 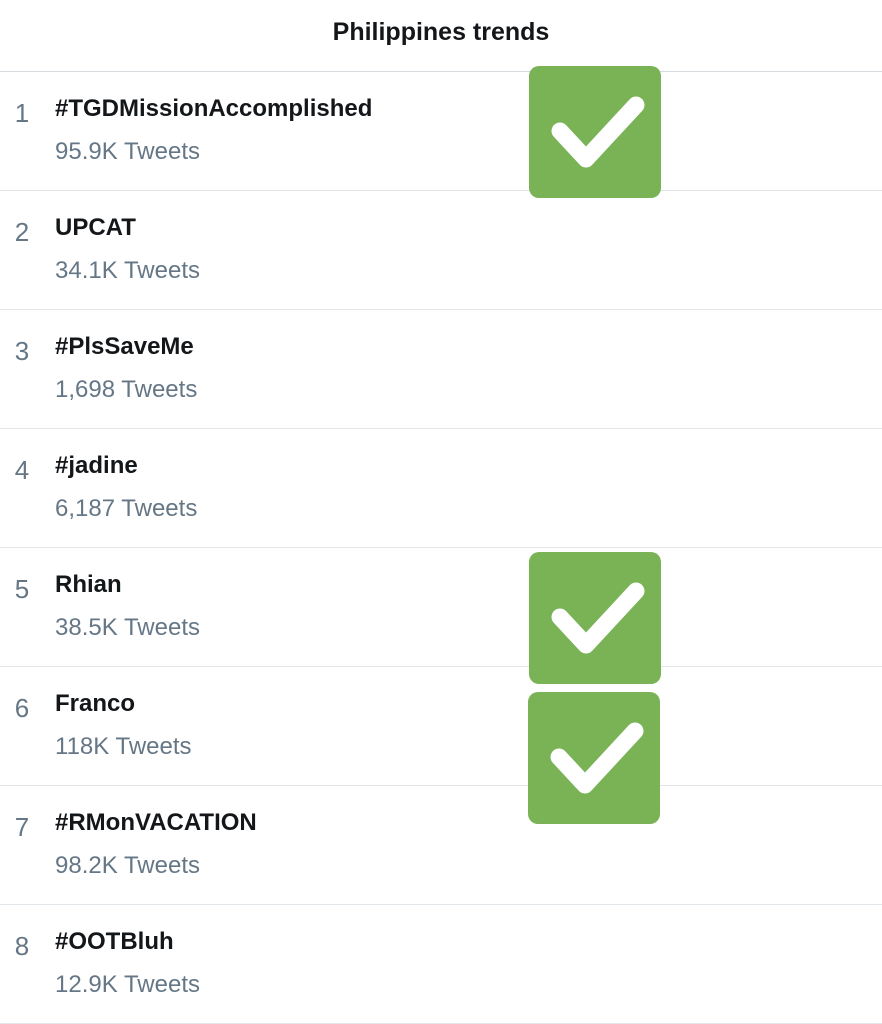 I want to click on trend-tweet-count: 38.5K Tweets, so click(x=127, y=627).